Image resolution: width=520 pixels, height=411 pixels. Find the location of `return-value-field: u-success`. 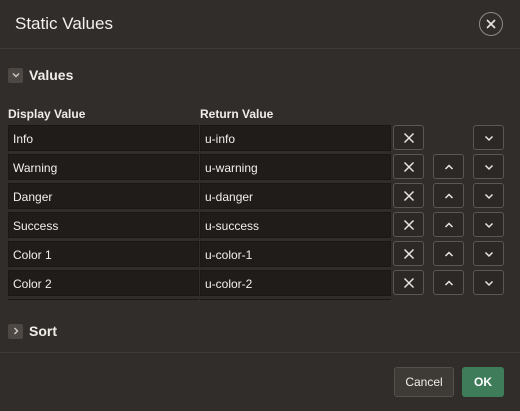

return-value-field: u-success is located at coordinates (295, 225).